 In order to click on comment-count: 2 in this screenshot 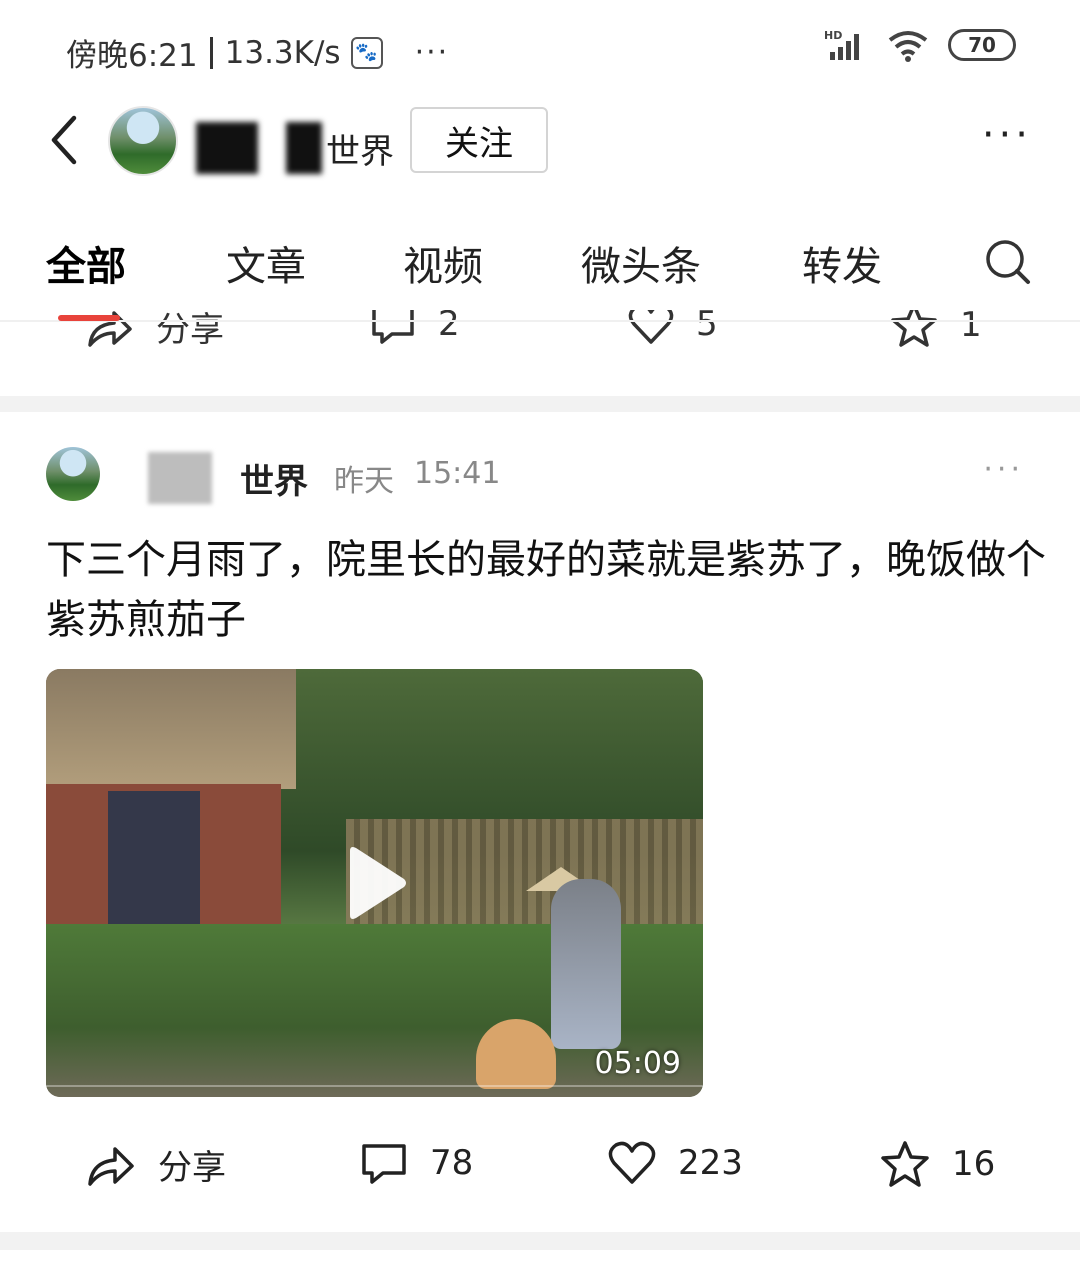, I will do `click(449, 327)`.